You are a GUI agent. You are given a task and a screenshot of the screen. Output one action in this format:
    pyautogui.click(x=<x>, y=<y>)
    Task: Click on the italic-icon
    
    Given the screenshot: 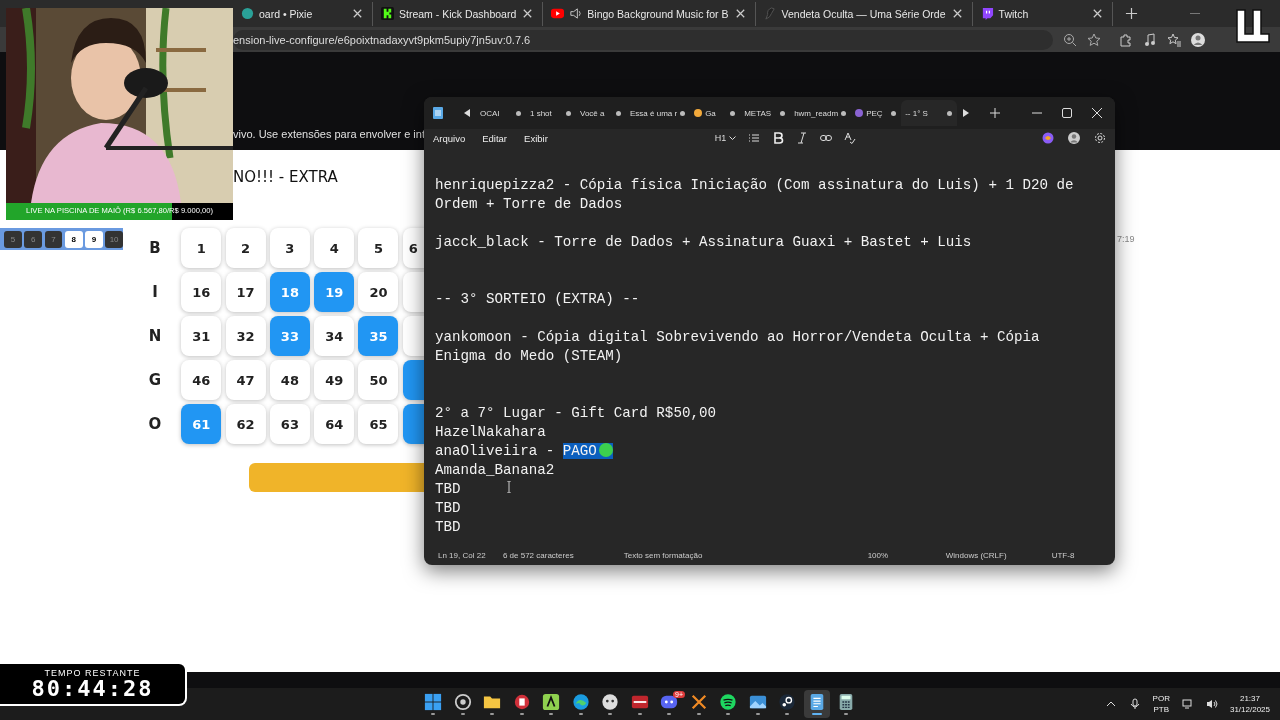 What is the action you would take?
    pyautogui.click(x=801, y=138)
    